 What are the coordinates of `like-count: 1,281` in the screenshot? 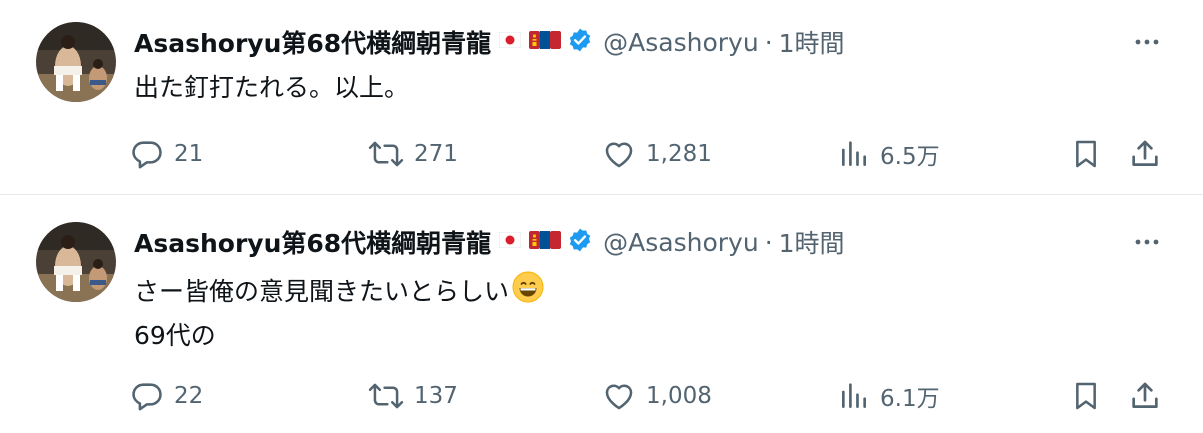 It's located at (679, 154).